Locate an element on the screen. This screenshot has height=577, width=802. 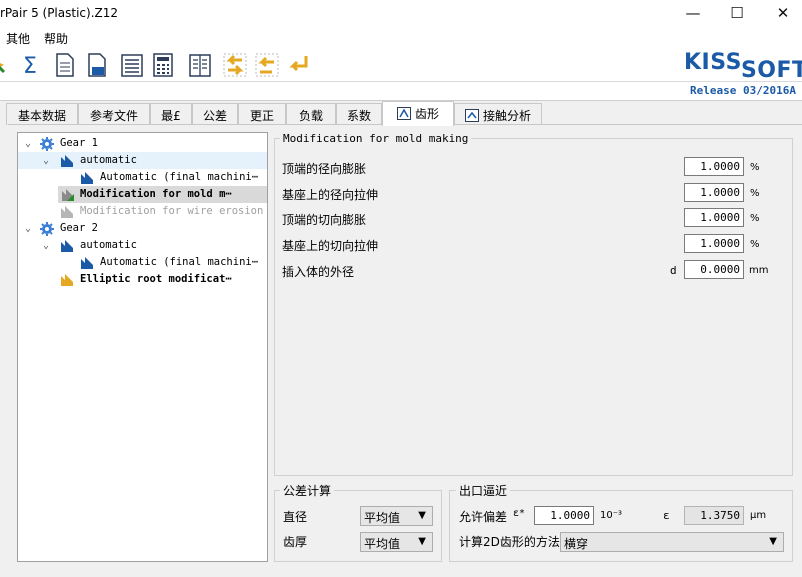
toolbar: Σ is located at coordinates (401, 65).